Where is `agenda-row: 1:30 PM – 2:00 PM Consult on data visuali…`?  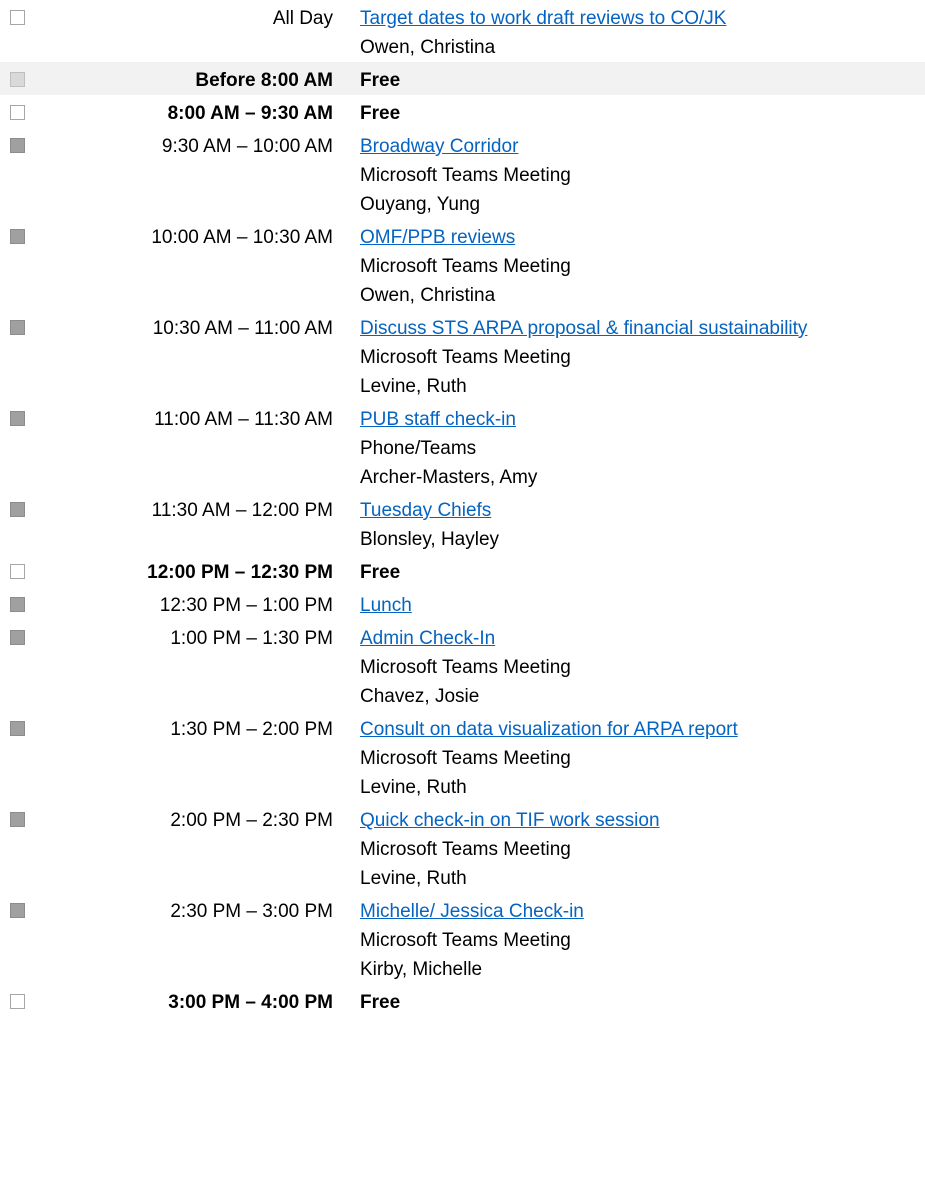
agenda-row: 1:30 PM – 2:00 PM Consult on data visuali… is located at coordinates (462, 756).